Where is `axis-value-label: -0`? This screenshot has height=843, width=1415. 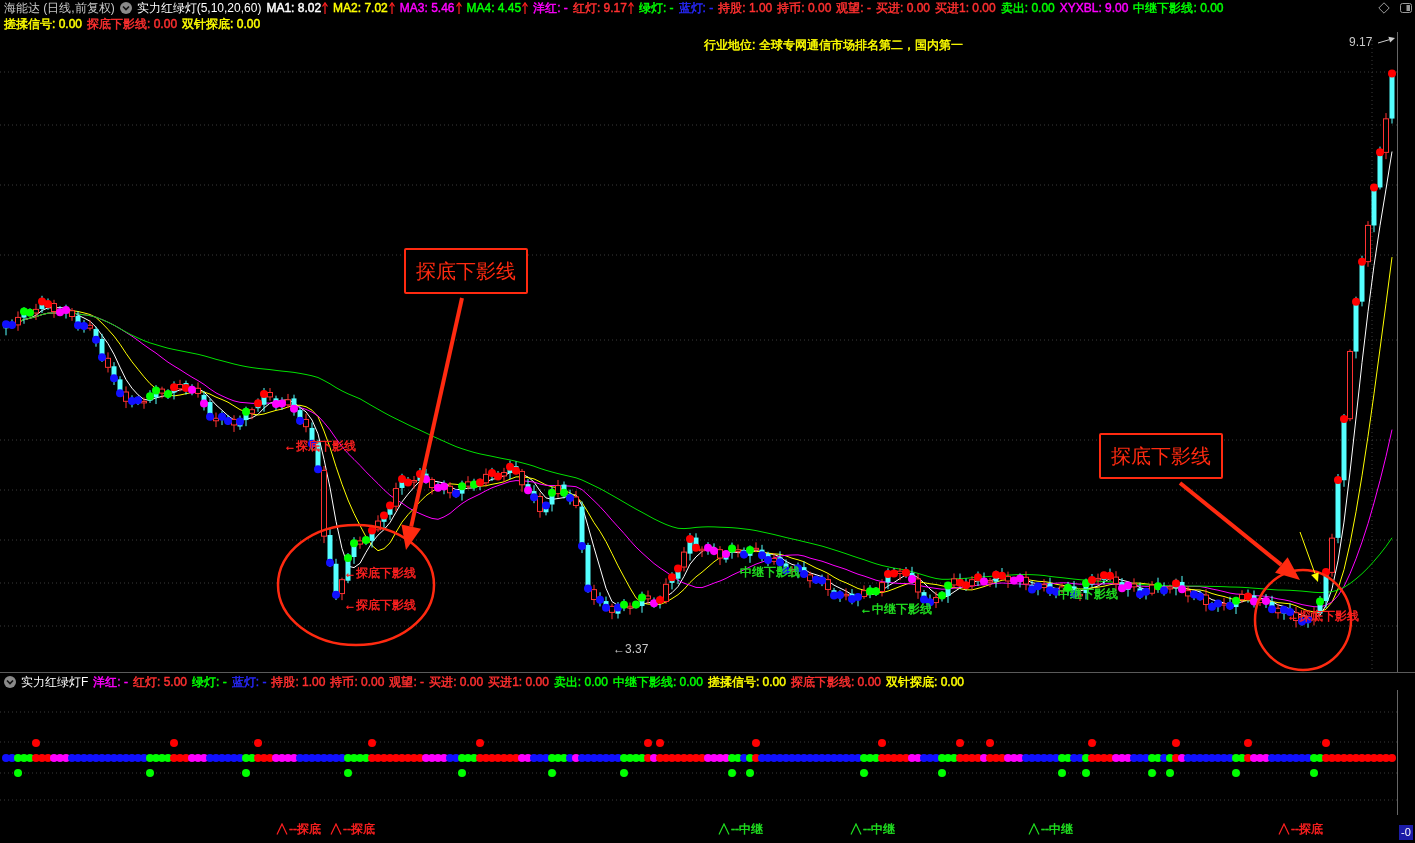
axis-value-label: -0 is located at coordinates (1406, 832).